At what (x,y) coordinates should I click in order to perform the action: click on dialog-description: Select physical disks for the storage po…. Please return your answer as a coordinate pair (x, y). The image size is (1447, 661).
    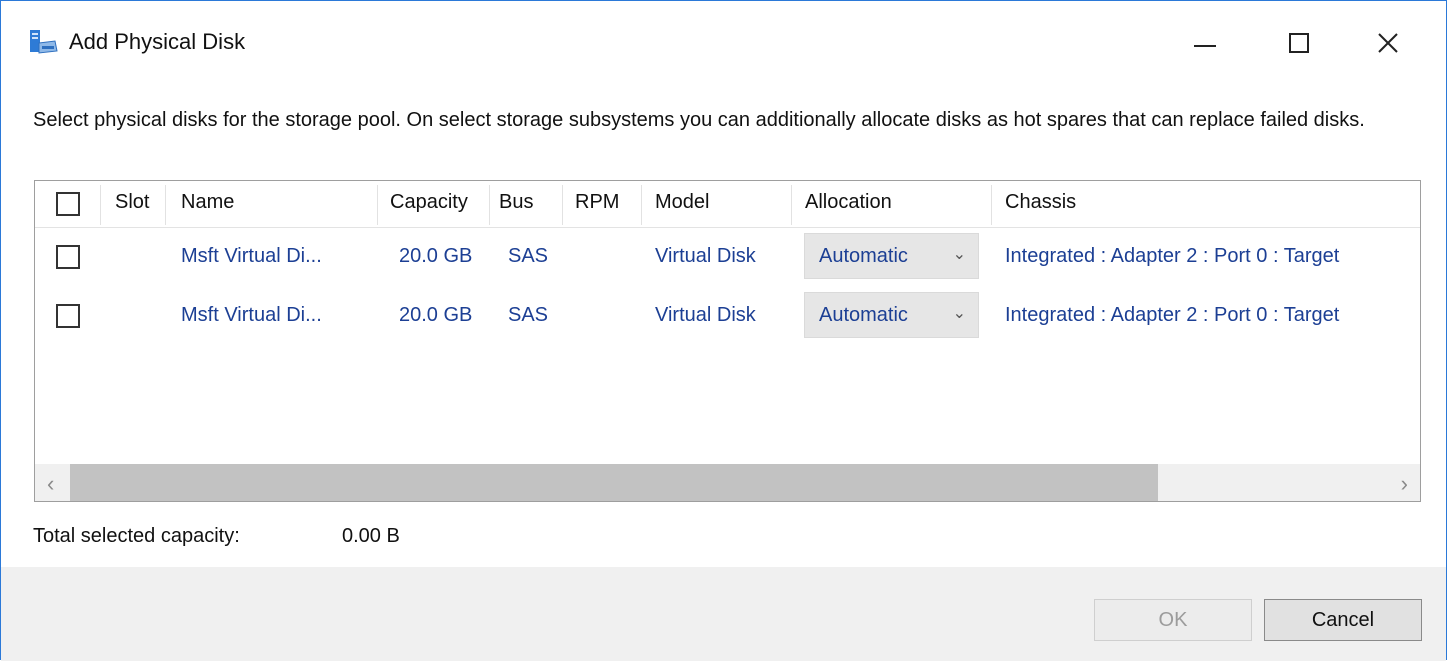
    Looking at the image, I should click on (699, 120).